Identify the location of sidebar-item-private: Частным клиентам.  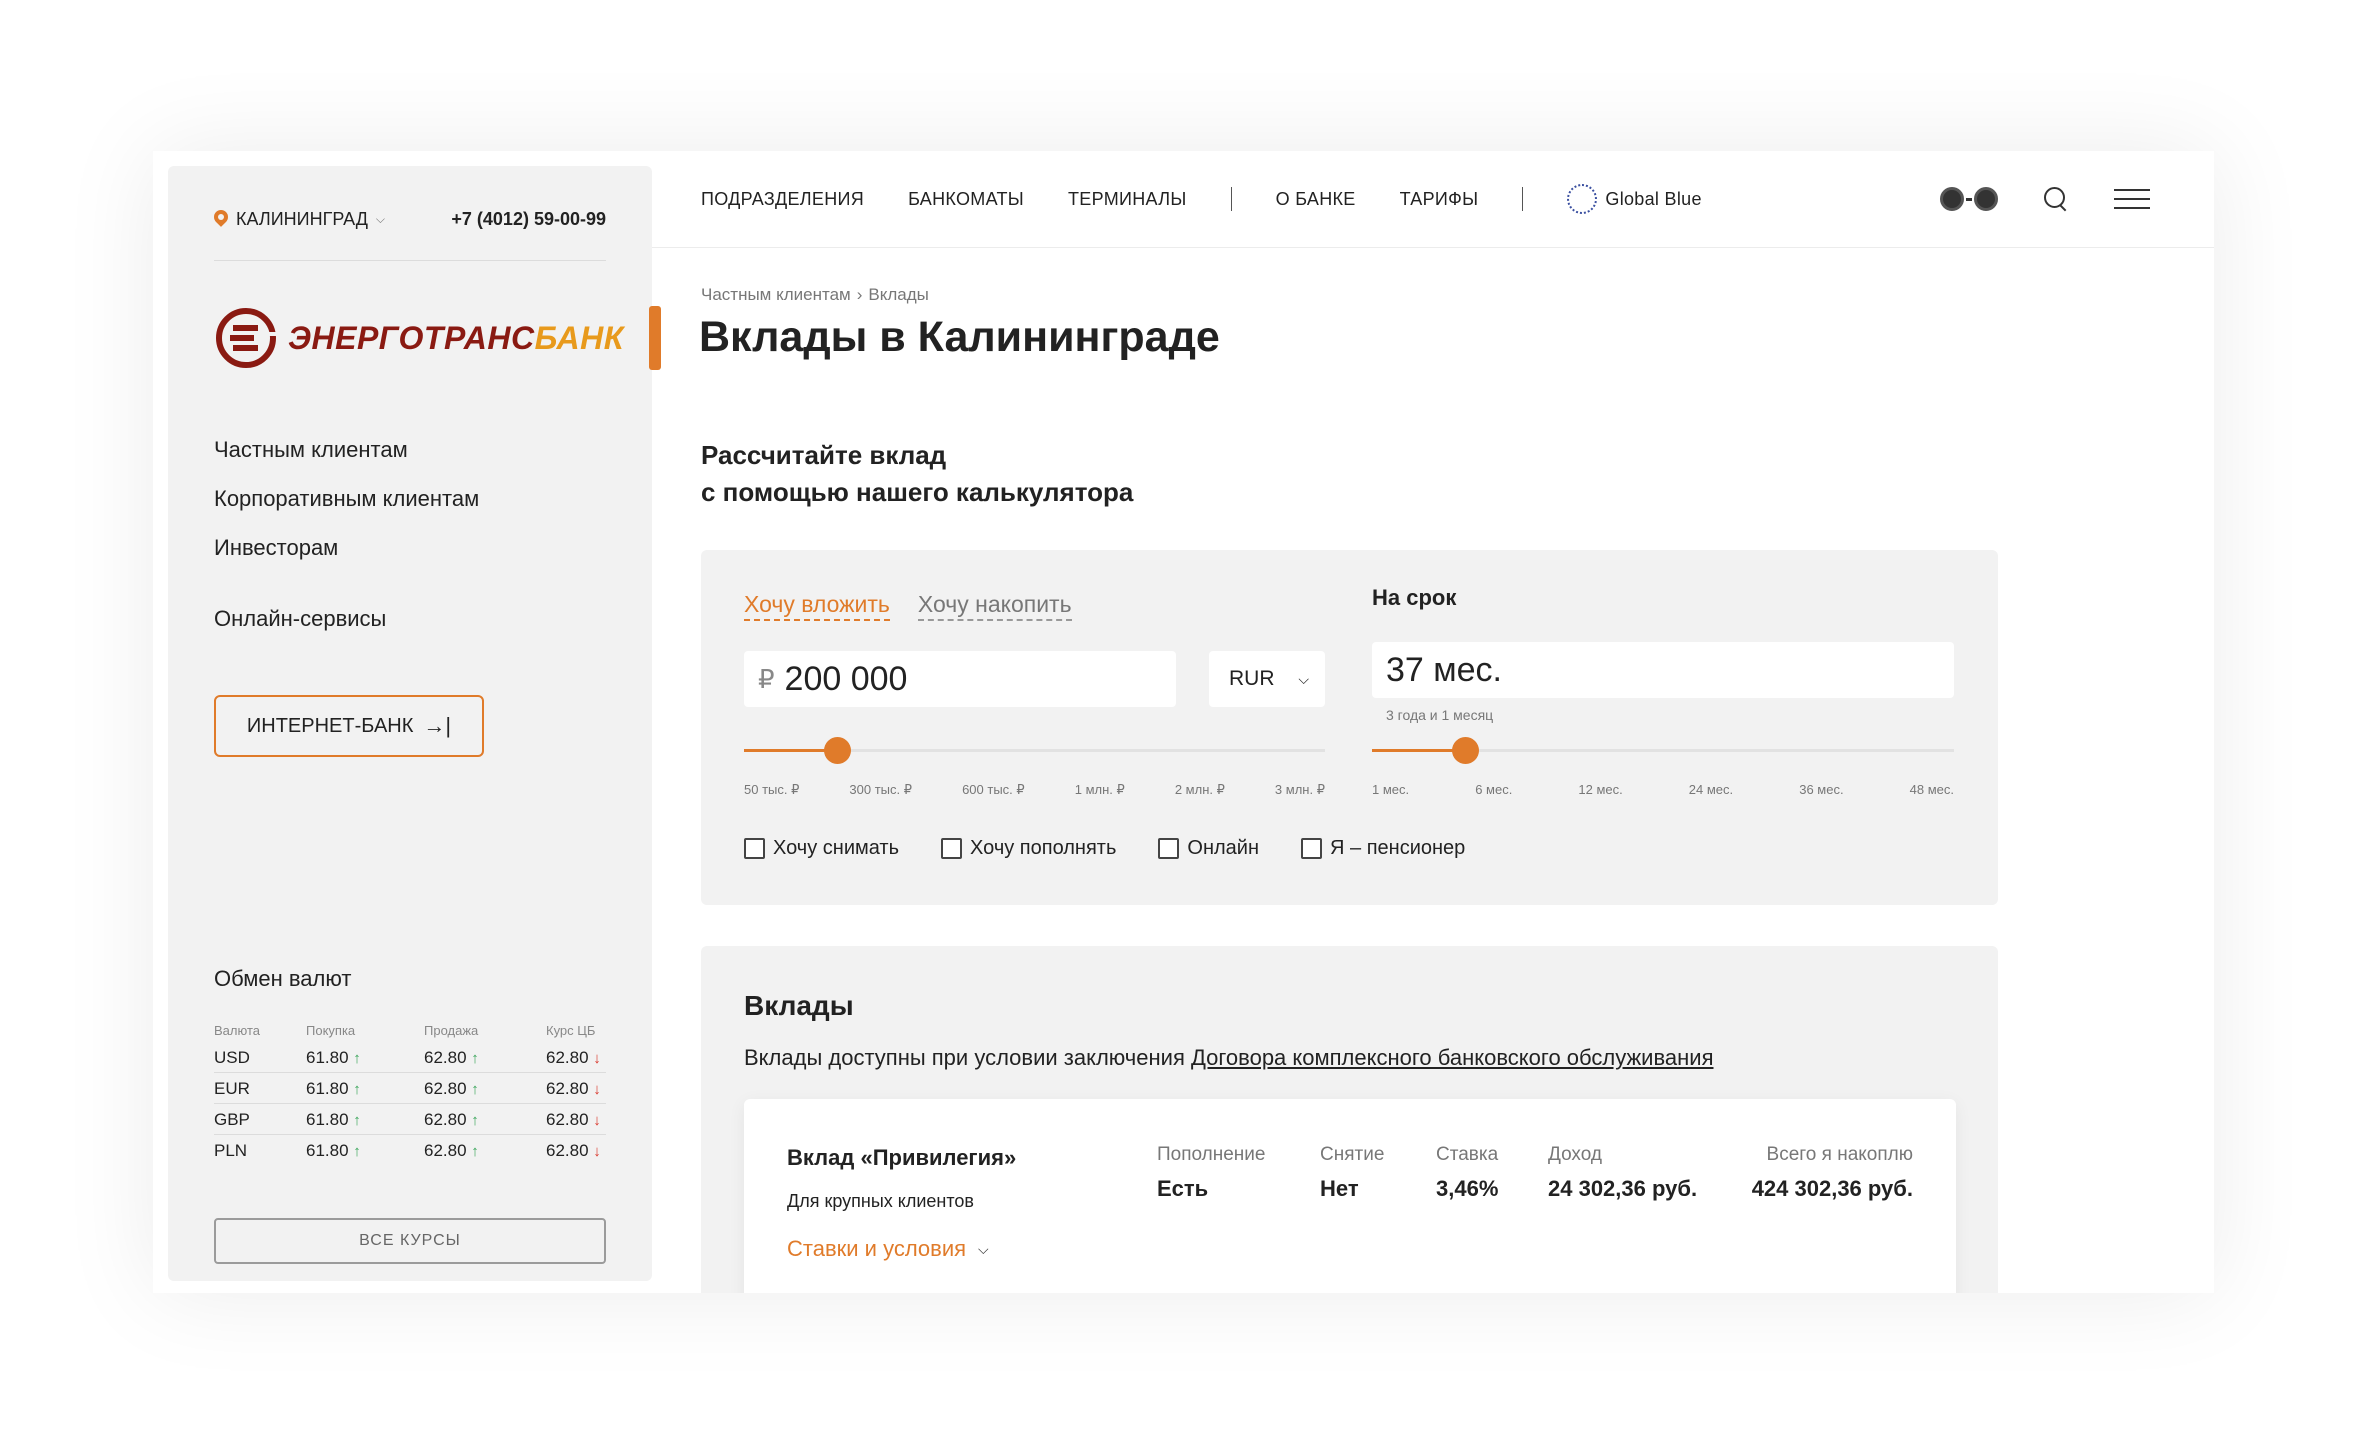
(346, 450).